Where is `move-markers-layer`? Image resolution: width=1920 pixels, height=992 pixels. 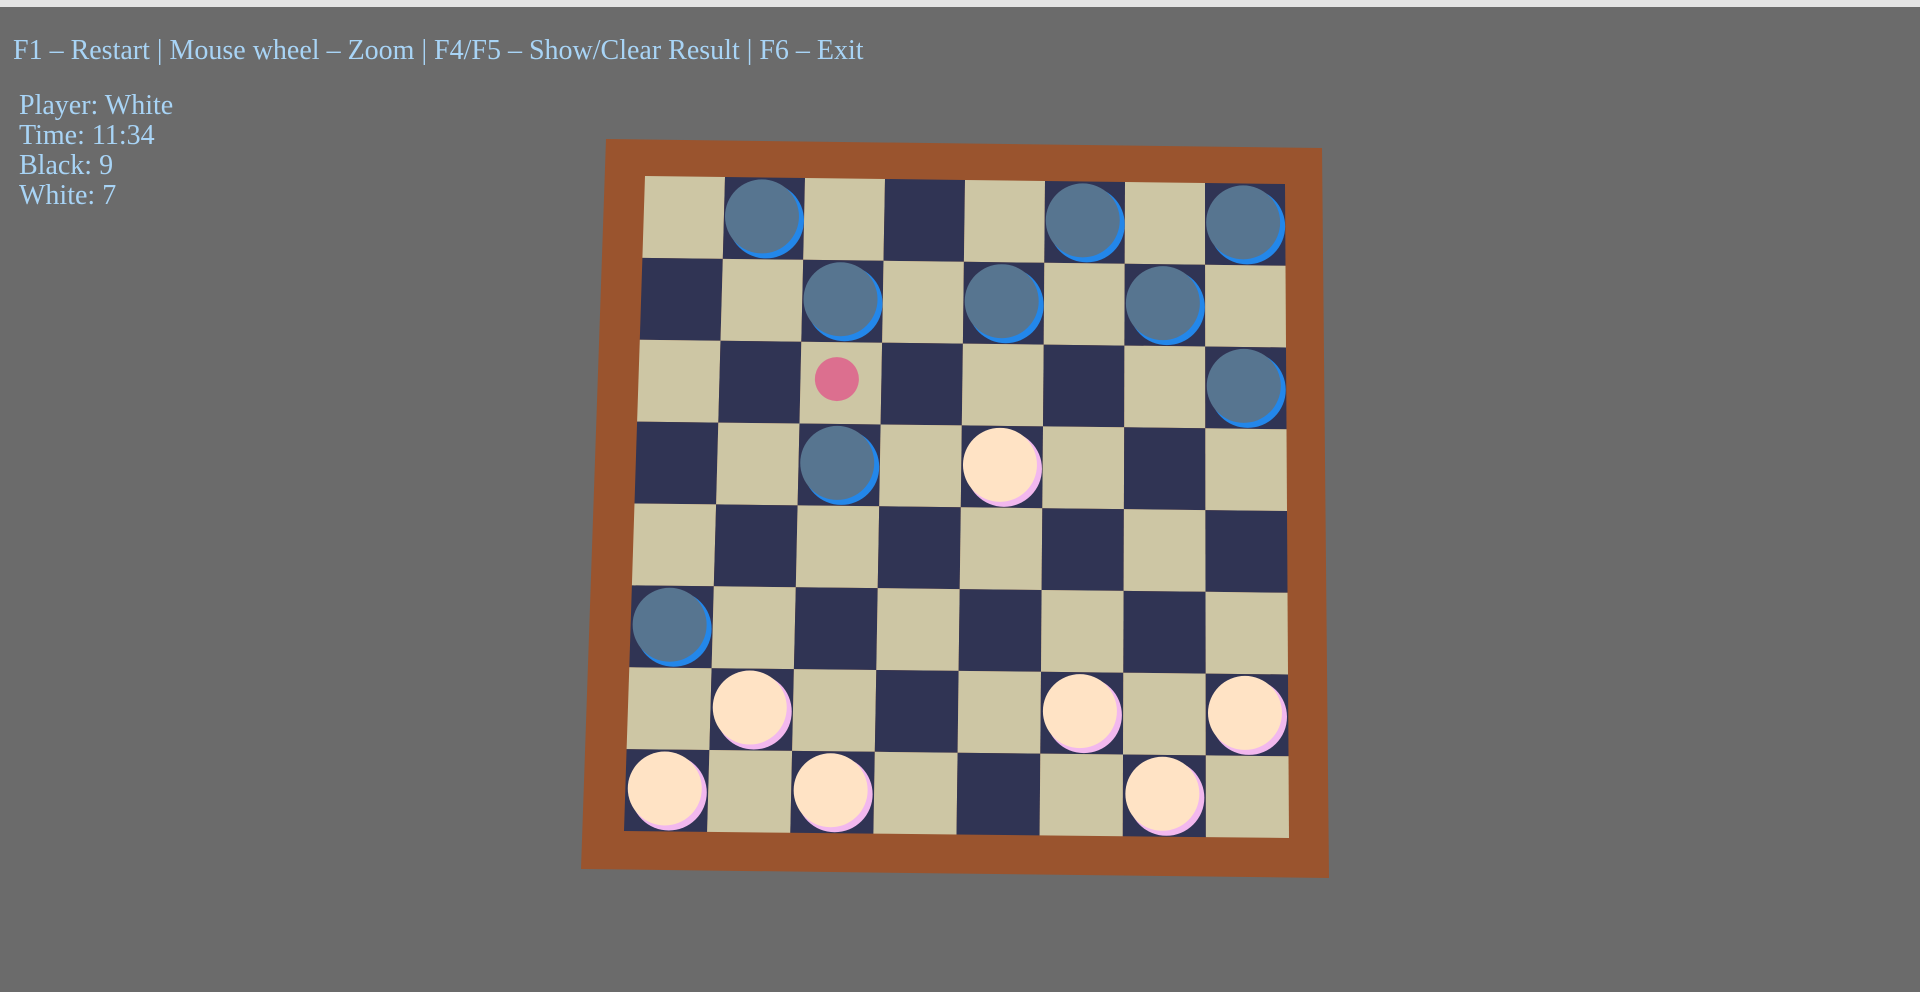
move-markers-layer is located at coordinates (836, 379).